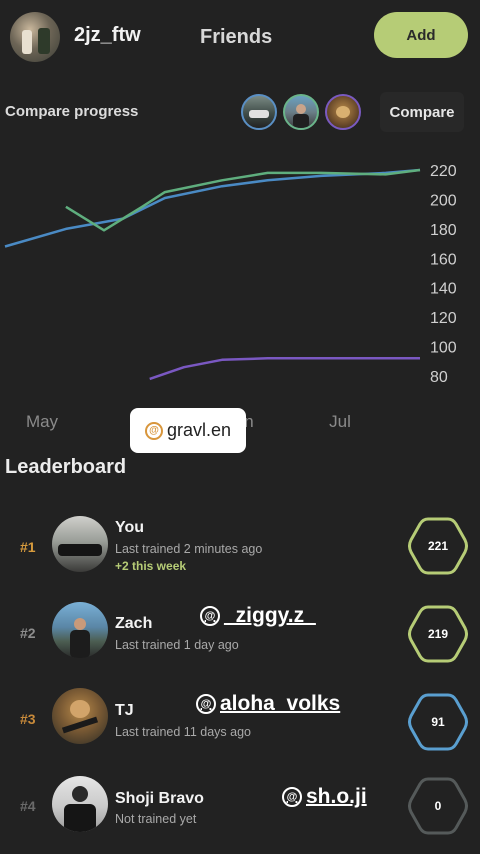 The width and height of the screenshot is (480, 854). I want to click on row-name: Shoji Bravo, so click(159, 798).